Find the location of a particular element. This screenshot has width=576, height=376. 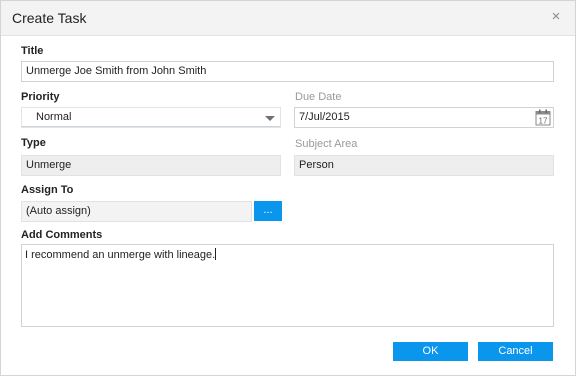

dialog-title: Create Task is located at coordinates (49, 18).